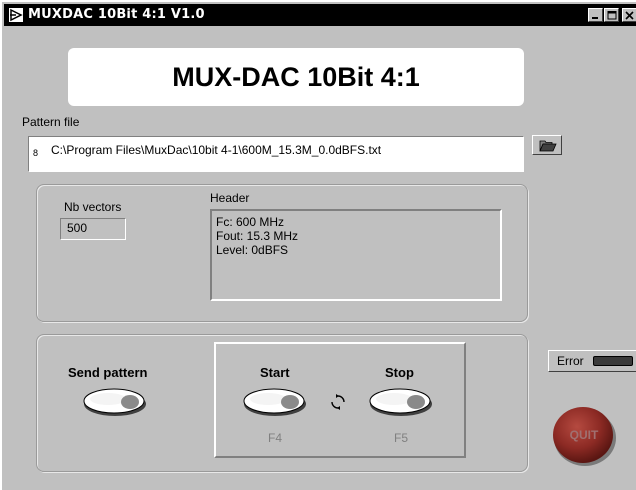 Image resolution: width=636 pixels, height=490 pixels. I want to click on start-button, so click(275, 402).